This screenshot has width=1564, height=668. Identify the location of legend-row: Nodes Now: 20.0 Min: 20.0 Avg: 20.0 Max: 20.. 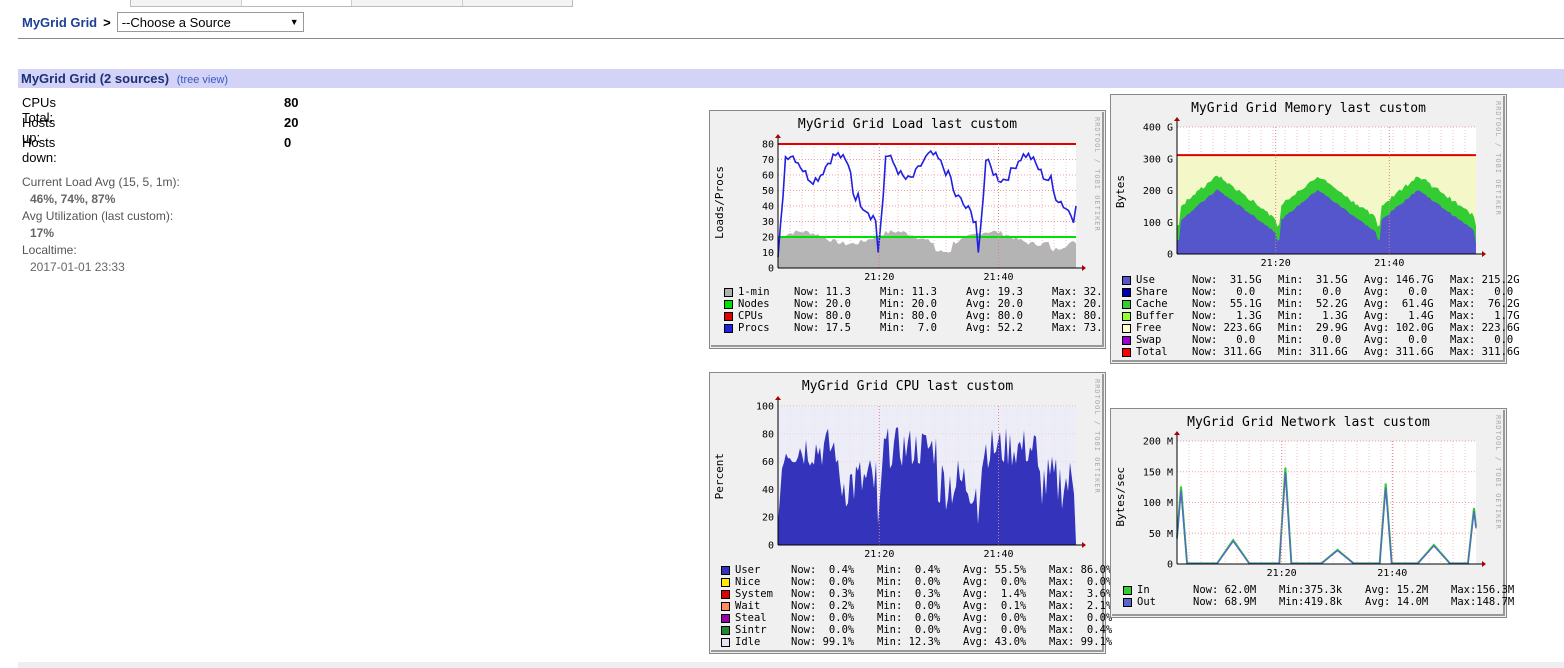
(923, 304).